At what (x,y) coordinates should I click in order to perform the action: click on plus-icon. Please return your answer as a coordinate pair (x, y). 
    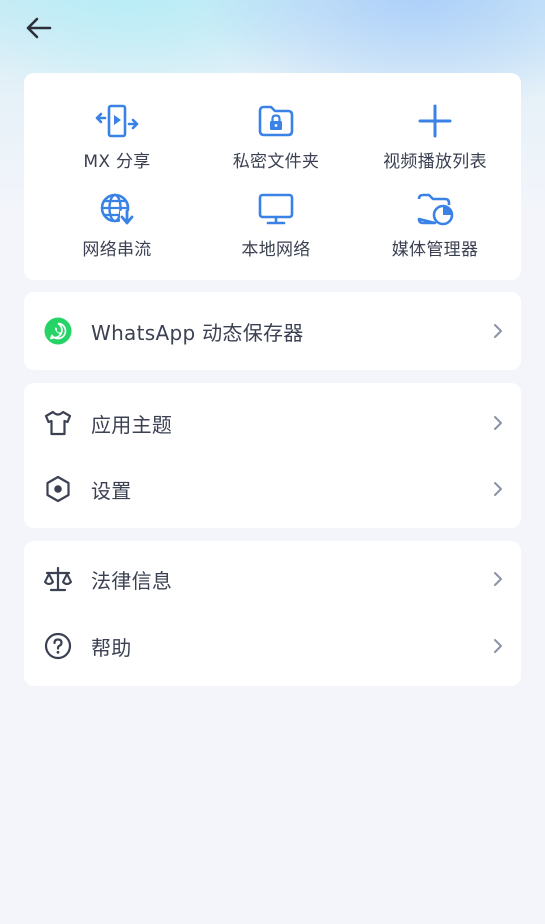
    Looking at the image, I should click on (435, 121).